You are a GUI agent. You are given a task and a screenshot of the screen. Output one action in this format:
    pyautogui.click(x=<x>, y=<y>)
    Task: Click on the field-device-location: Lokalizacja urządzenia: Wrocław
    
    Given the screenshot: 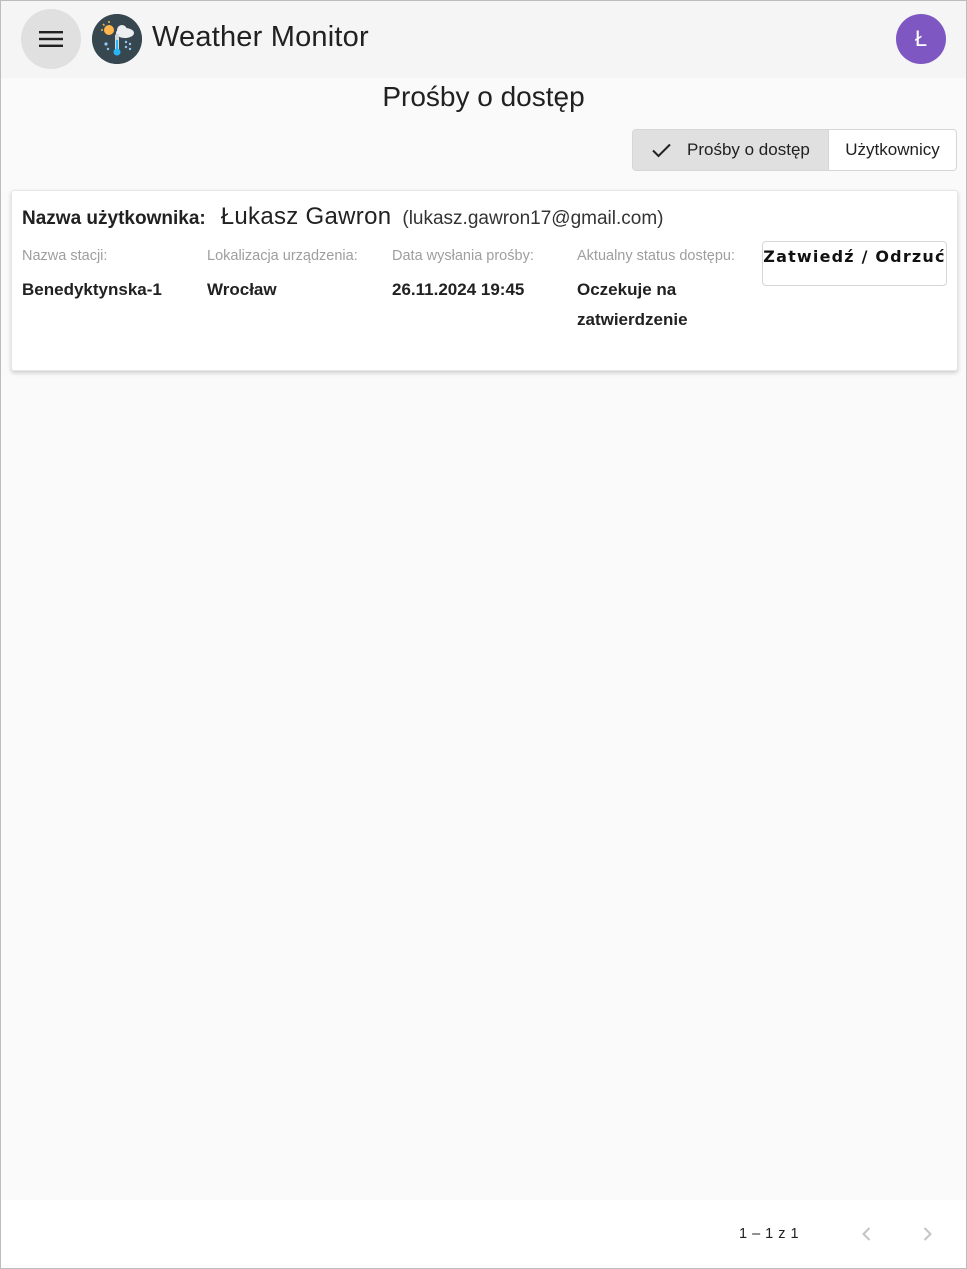 What is the action you would take?
    pyautogui.click(x=297, y=276)
    